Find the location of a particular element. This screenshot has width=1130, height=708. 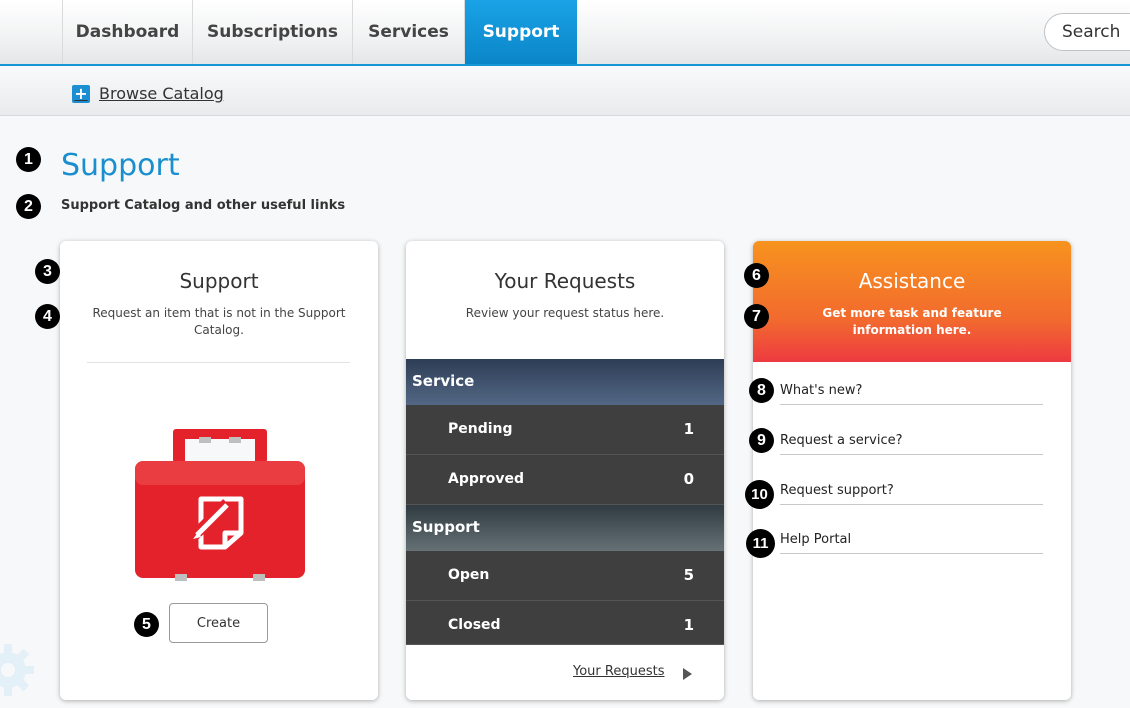

your-requests-link: Your Requests is located at coordinates (618, 671).